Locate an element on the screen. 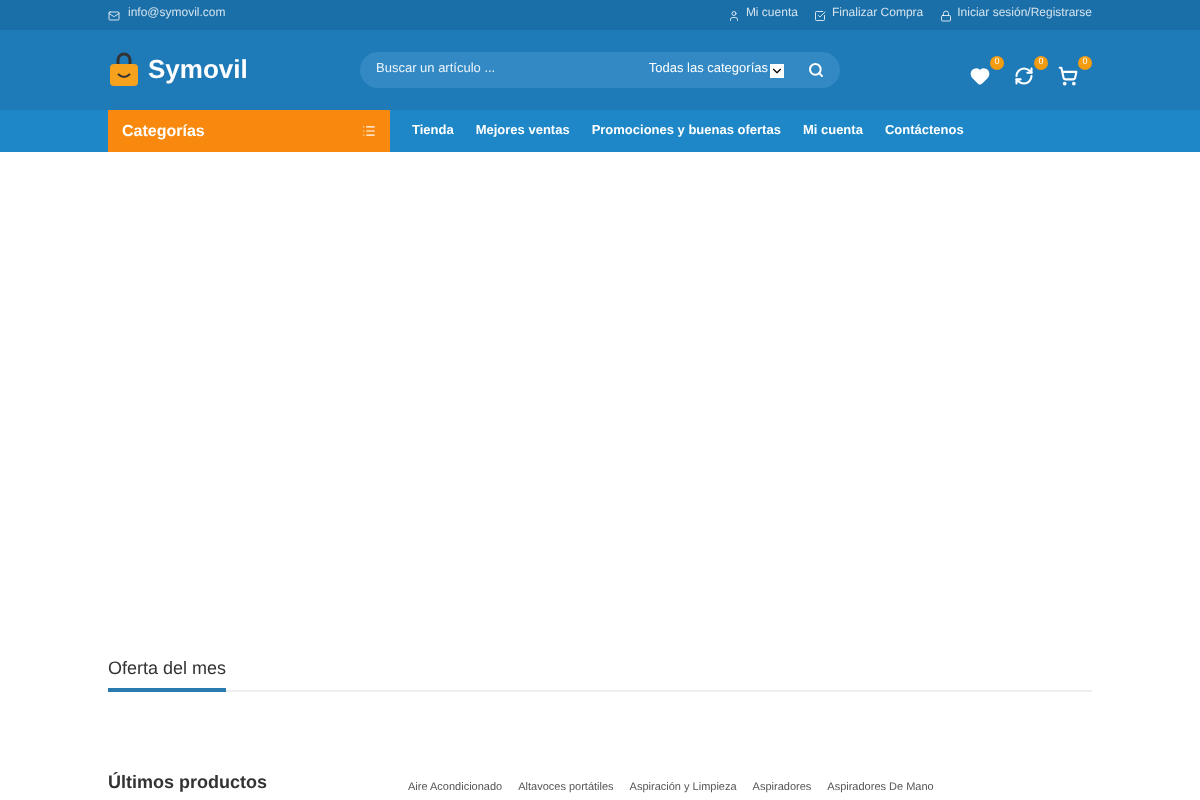  section-title: Últimos productos is located at coordinates (189, 782).